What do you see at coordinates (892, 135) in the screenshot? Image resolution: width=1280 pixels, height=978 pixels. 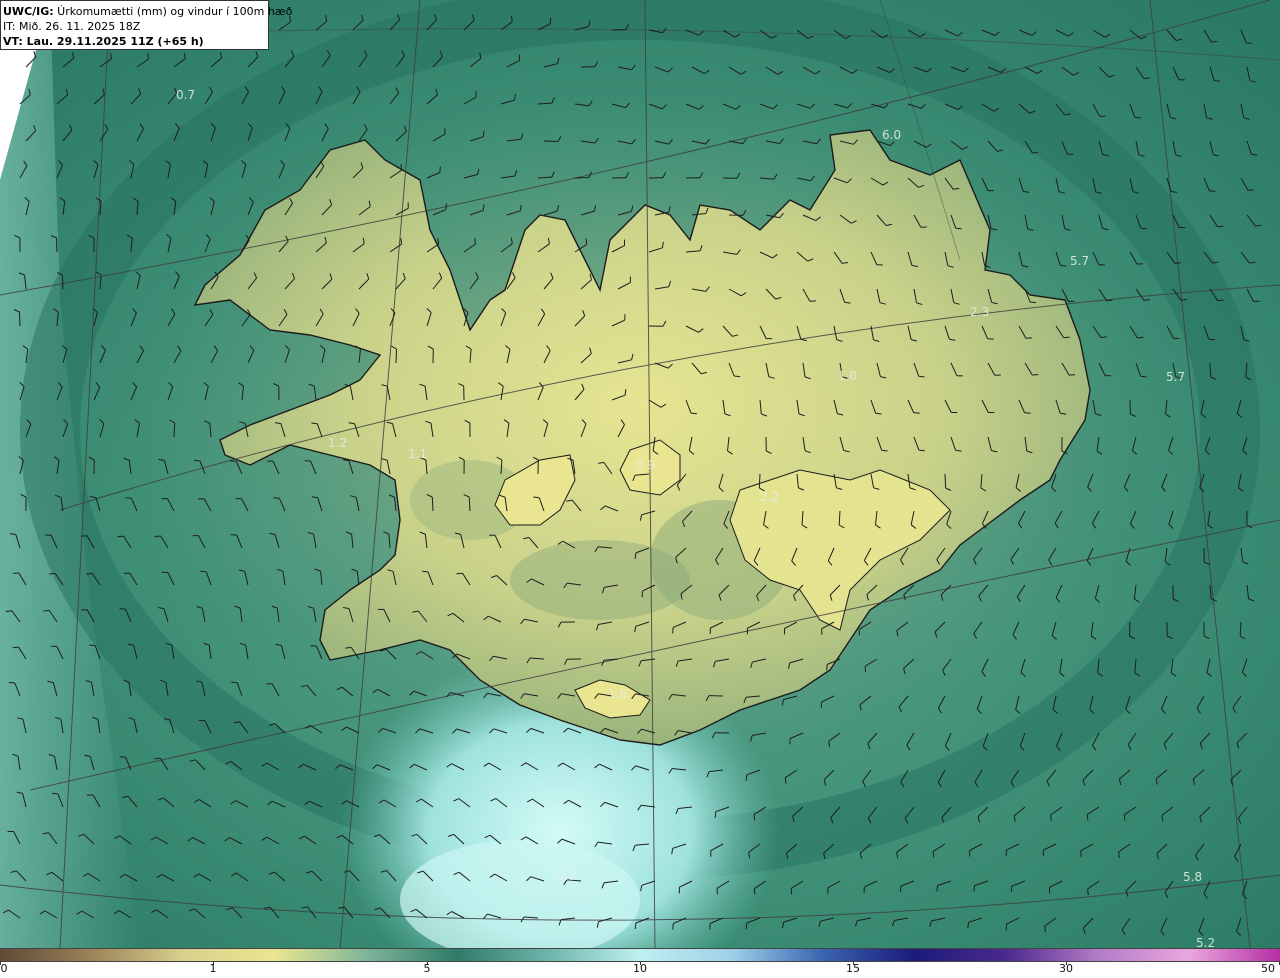 I see `map-value-label: 6.0` at bounding box center [892, 135].